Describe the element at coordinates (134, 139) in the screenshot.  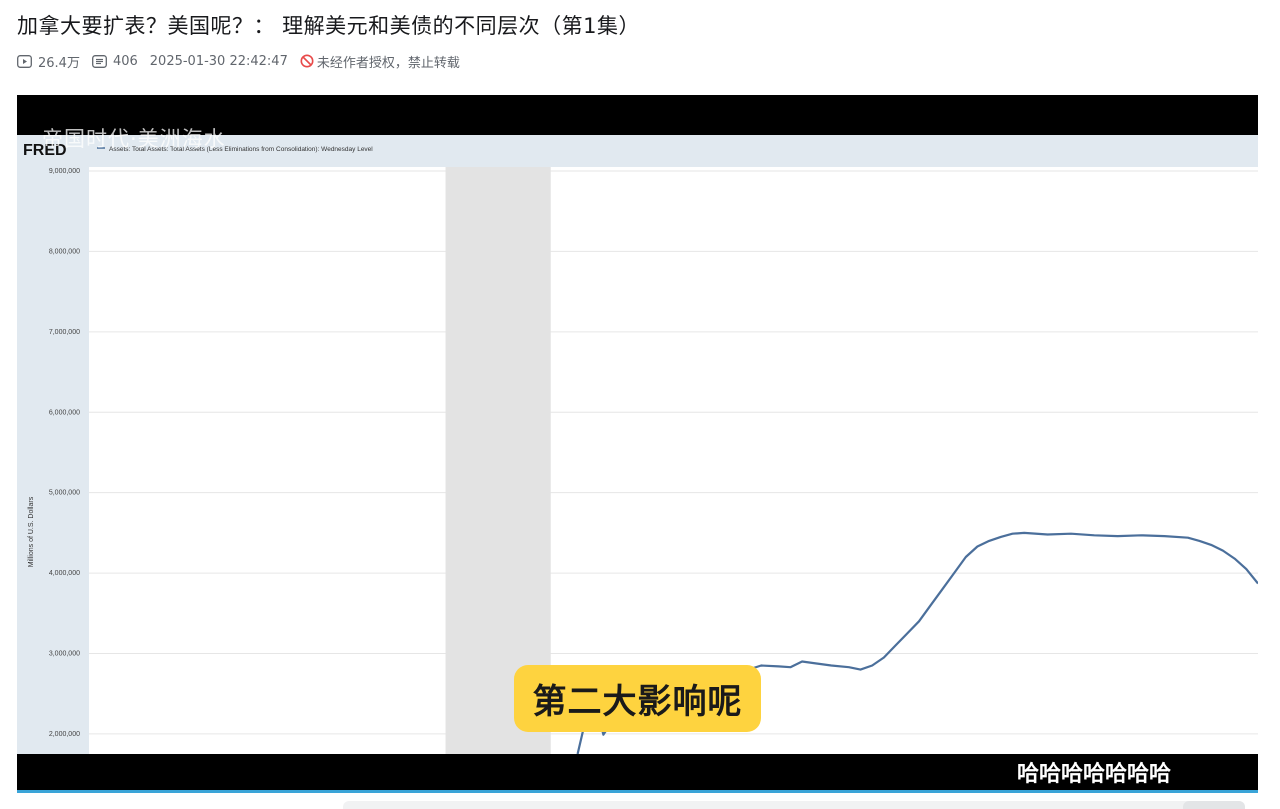
I see `video-watermark-text: 帝国时代·美洲海水` at that location.